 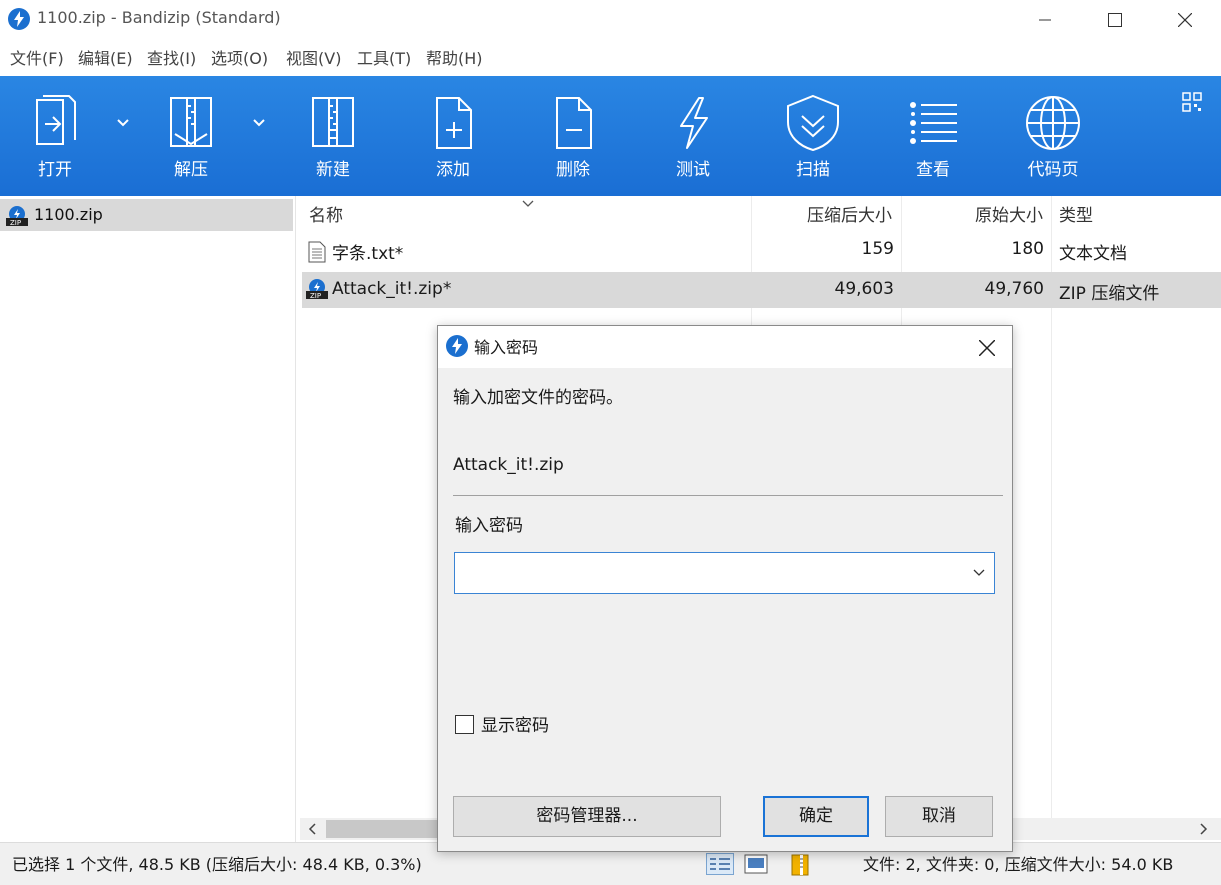 What do you see at coordinates (191, 122) in the screenshot?
I see `extract-zip-icon` at bounding box center [191, 122].